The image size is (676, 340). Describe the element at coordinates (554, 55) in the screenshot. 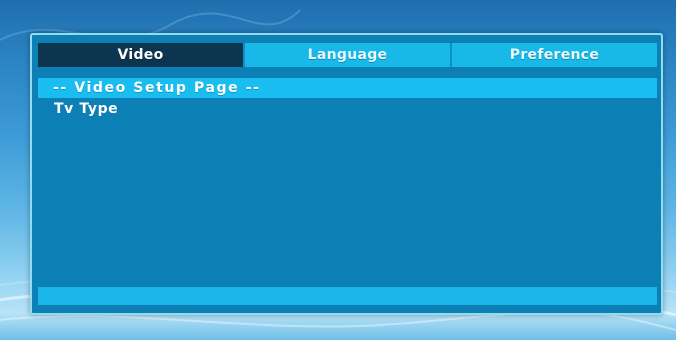

I see `tab-preference: Preference` at that location.